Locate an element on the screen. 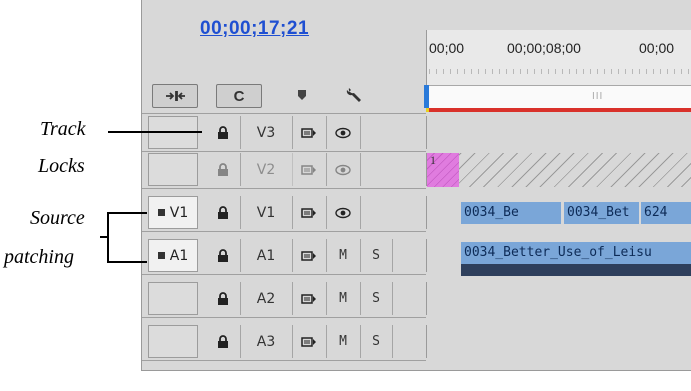 This screenshot has width=691, height=391. track-lock-a1 is located at coordinates (223, 255).